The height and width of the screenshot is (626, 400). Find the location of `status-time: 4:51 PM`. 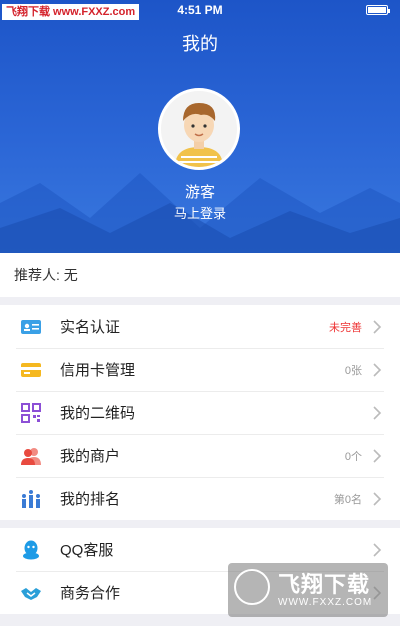

status-time: 4:51 PM is located at coordinates (200, 10).